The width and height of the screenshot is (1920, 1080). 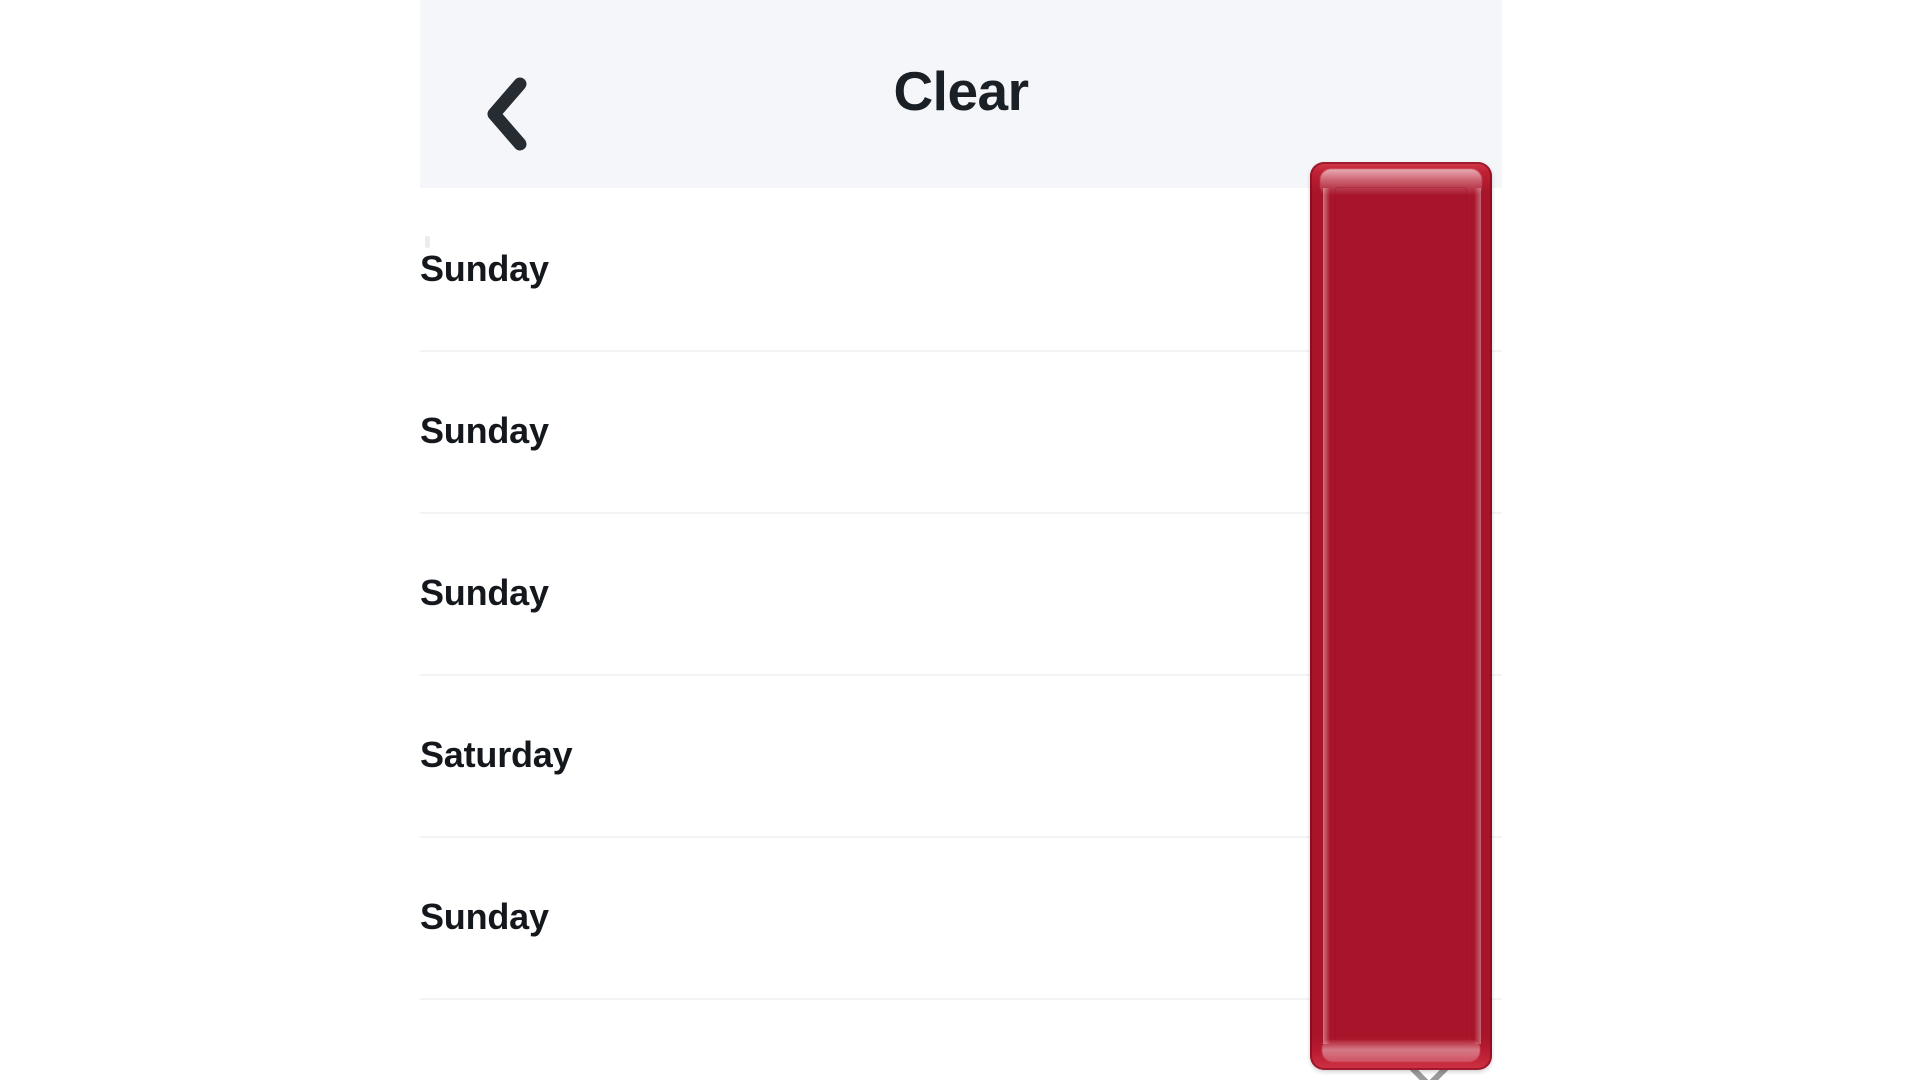 What do you see at coordinates (961, 755) in the screenshot?
I see `table-row: Saturday` at bounding box center [961, 755].